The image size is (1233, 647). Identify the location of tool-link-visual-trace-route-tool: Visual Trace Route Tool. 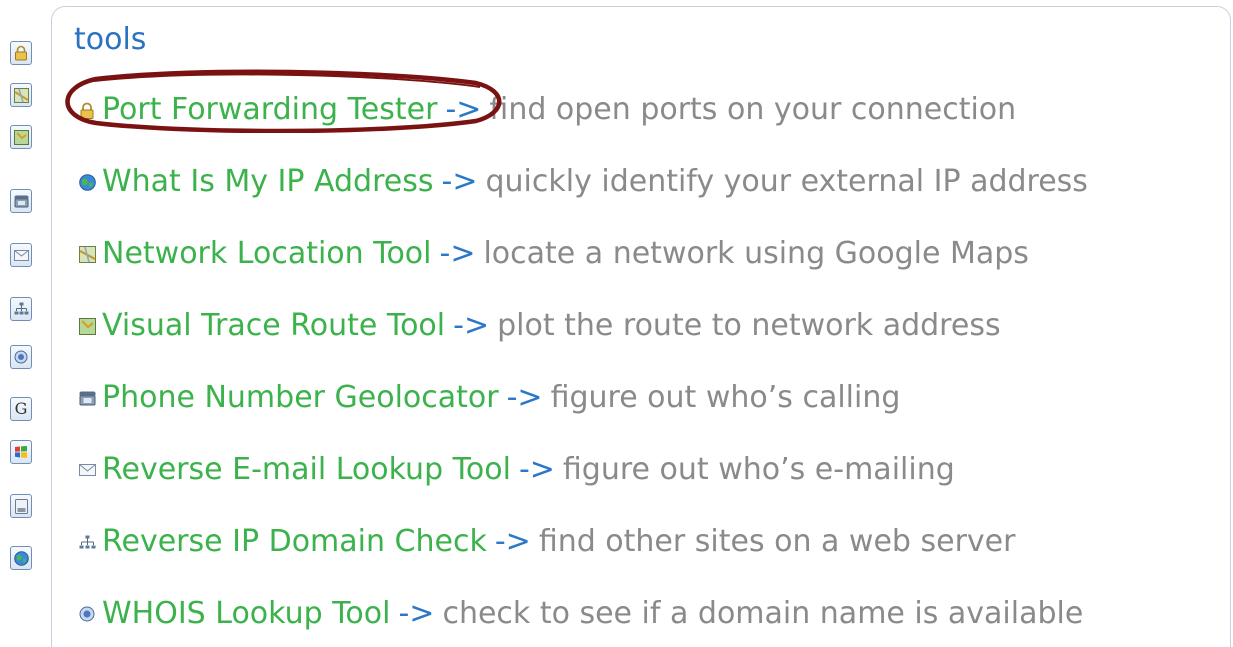
(273, 326).